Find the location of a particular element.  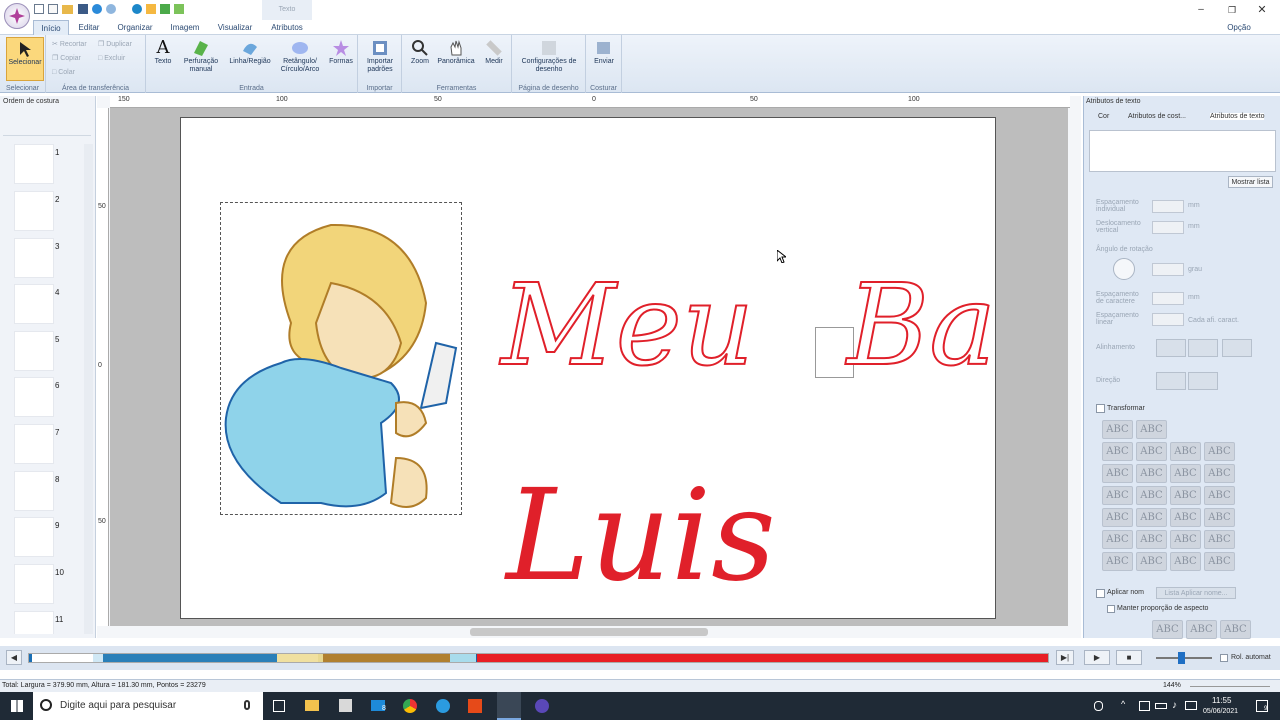

line-region-button: Linha/Região is located at coordinates (250, 51).